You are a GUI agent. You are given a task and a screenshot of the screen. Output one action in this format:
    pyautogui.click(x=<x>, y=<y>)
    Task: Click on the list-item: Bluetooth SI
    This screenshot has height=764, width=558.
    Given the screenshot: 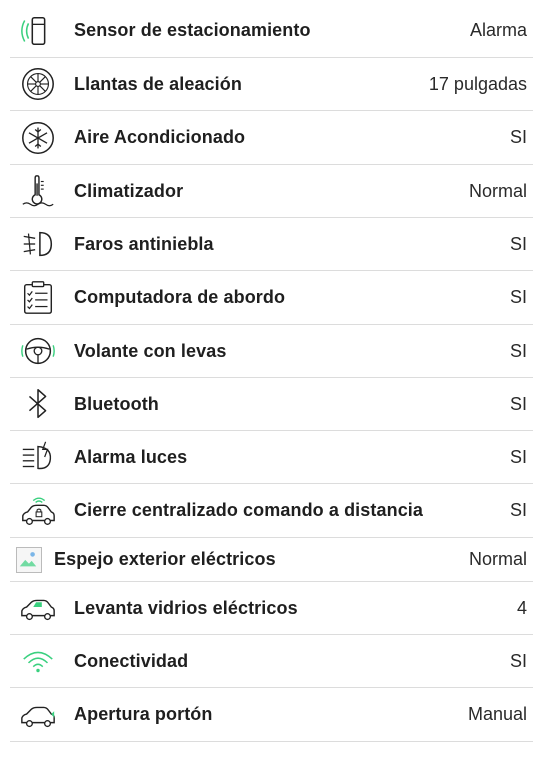 What is the action you would take?
    pyautogui.click(x=271, y=404)
    